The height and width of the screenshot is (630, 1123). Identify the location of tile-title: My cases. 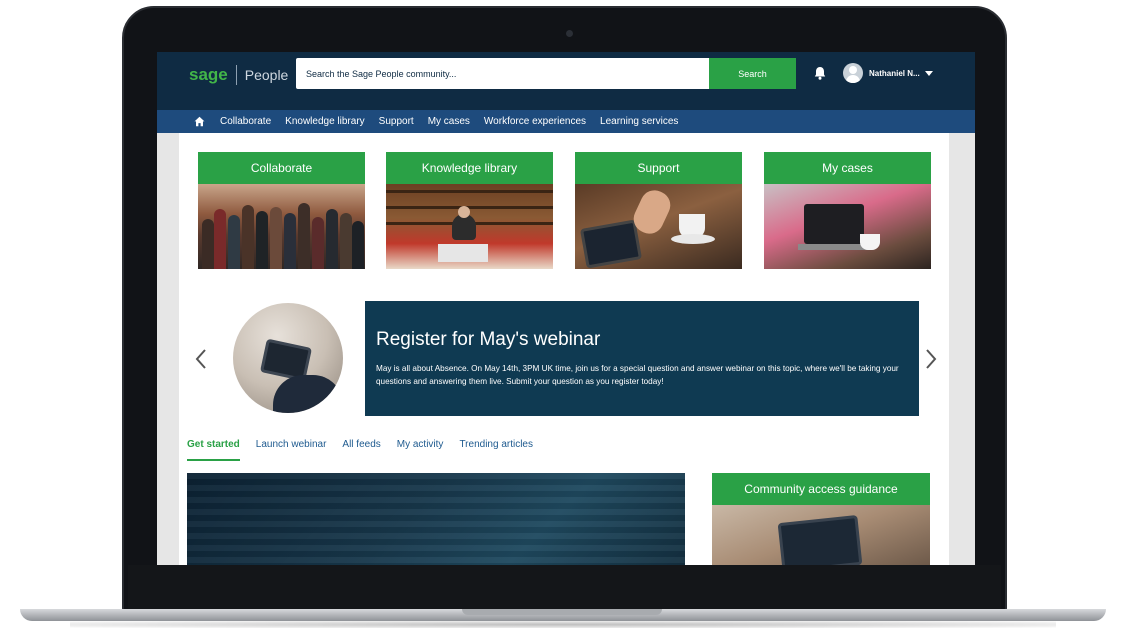
(847, 168).